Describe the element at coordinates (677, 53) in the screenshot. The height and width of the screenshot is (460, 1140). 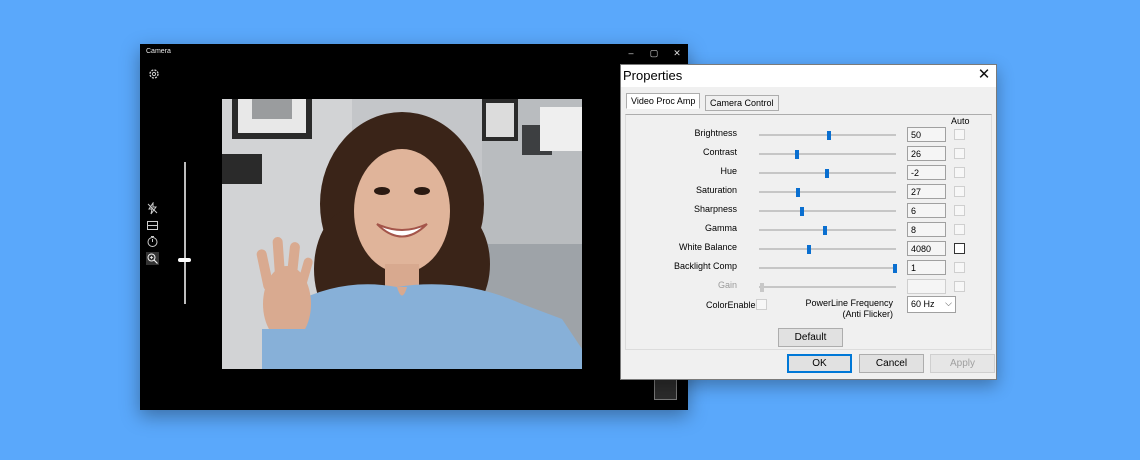
I see `close-button: ✕` at that location.